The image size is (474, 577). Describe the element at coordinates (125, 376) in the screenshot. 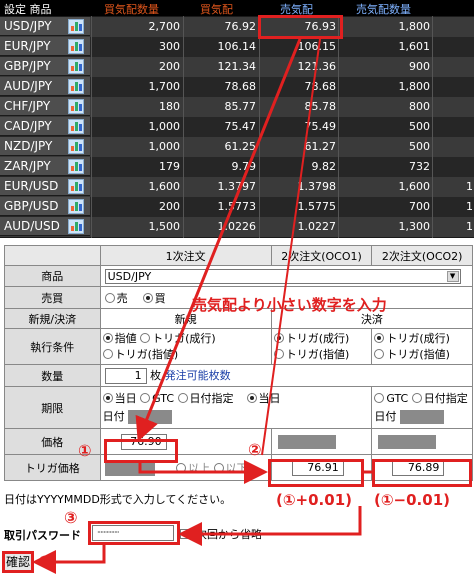

I see `qty-input: 1` at that location.